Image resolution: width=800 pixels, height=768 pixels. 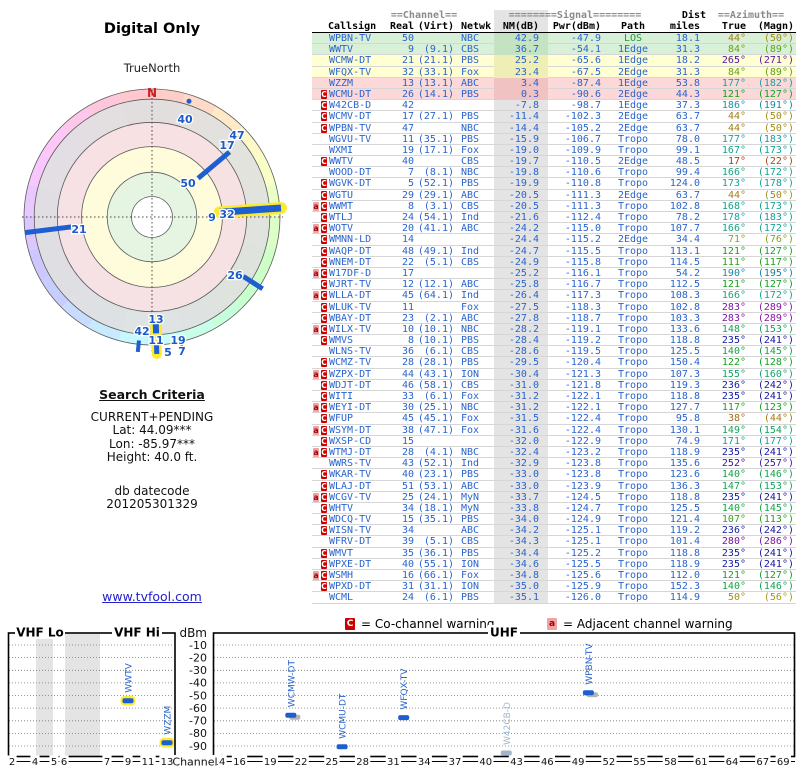 What do you see at coordinates (435, 508) in the screenshot?
I see `virtual-channel-cell: (18.1)` at bounding box center [435, 508].